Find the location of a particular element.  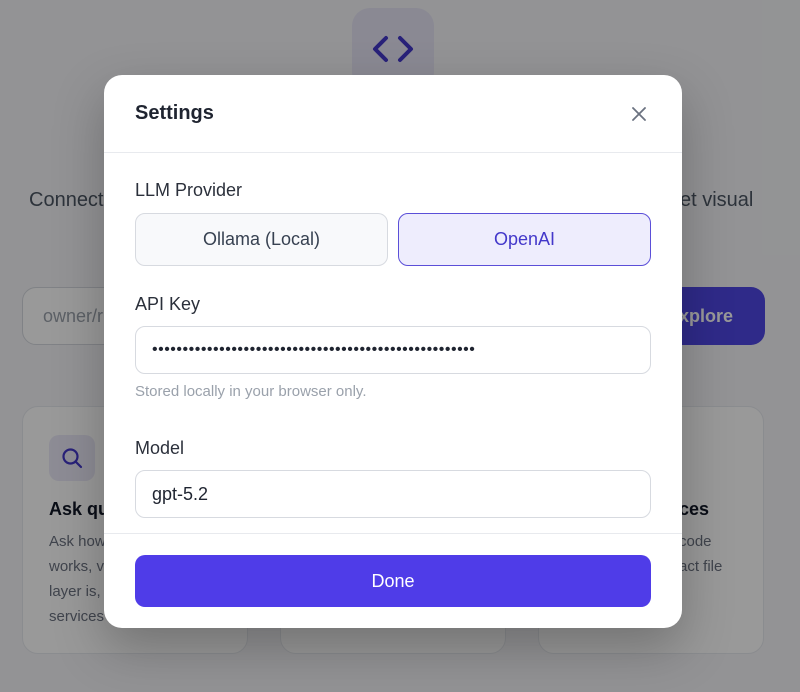

dialog-title: Settings is located at coordinates (174, 113).